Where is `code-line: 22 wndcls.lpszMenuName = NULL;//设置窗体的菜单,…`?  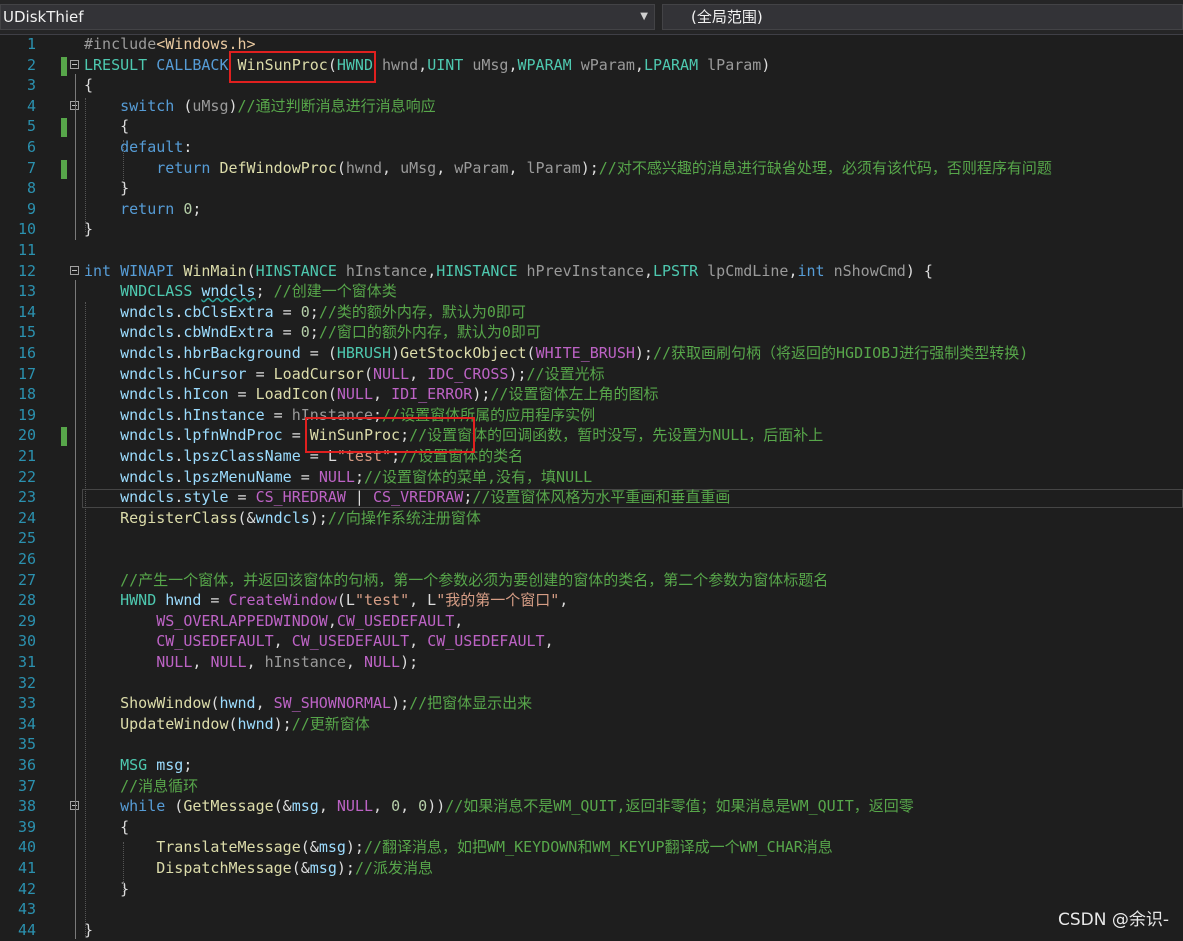 code-line: 22 wndcls.lpszMenuName = NULL;//设置窗体的菜单,… is located at coordinates (591, 477).